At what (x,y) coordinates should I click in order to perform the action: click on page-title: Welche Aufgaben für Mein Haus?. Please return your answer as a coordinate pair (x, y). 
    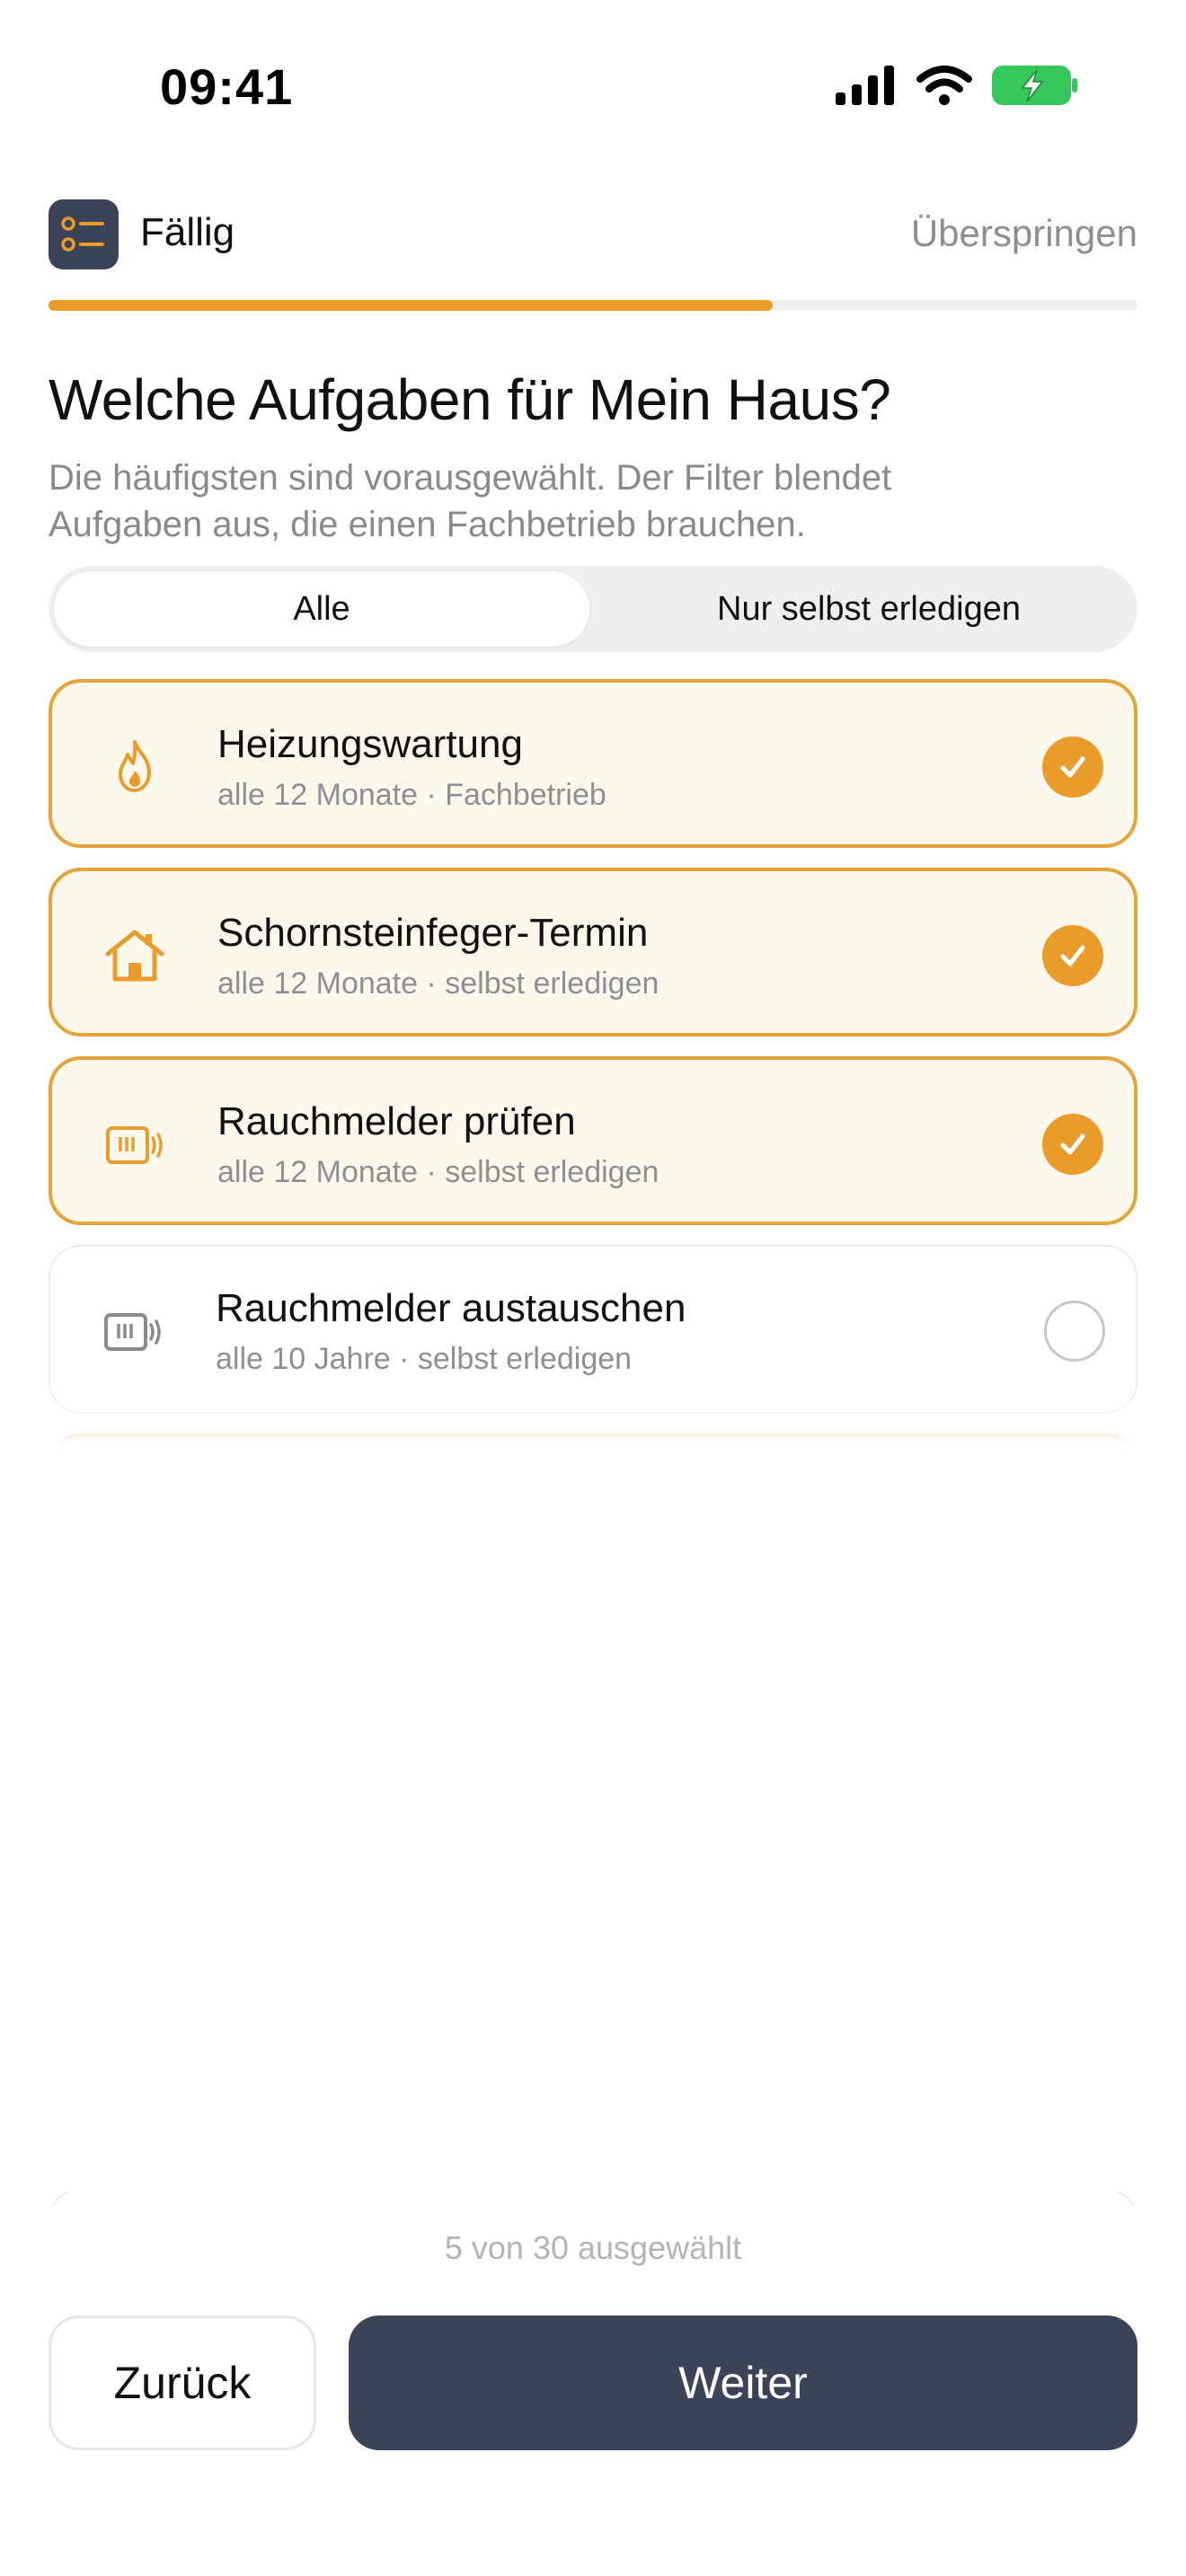
    Looking at the image, I should click on (470, 399).